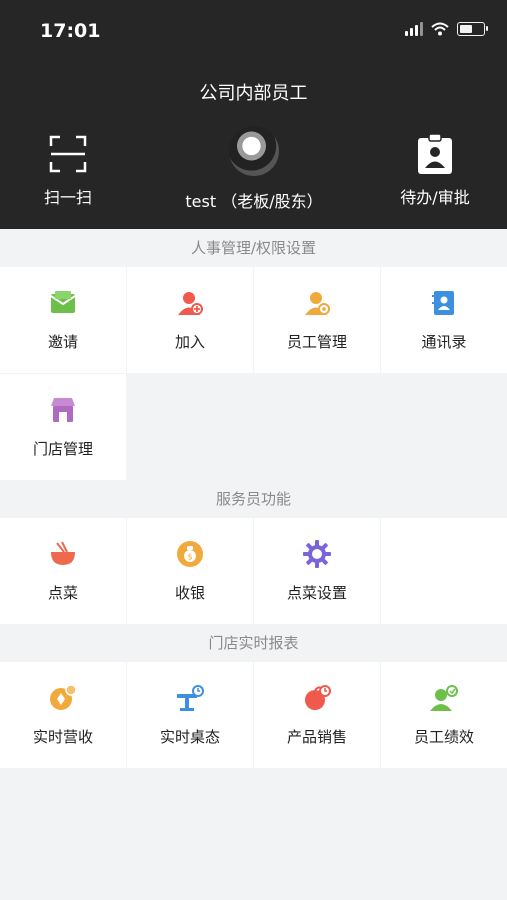  Describe the element at coordinates (317, 303) in the screenshot. I see `user-manage-icon` at that location.